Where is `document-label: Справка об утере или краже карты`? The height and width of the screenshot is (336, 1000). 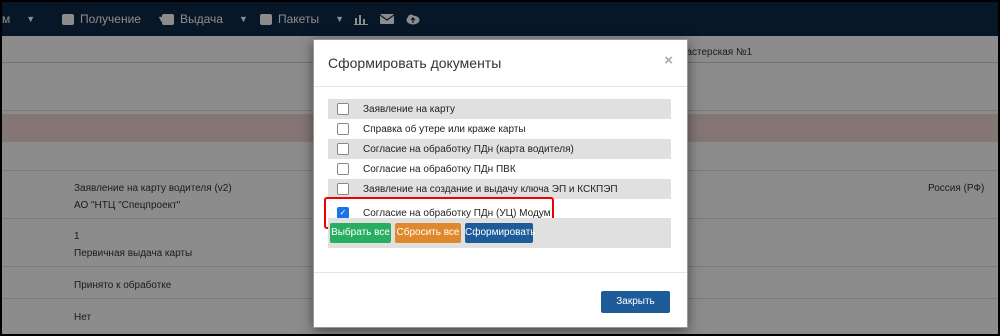 document-label: Справка об утере или краже карты is located at coordinates (444, 129).